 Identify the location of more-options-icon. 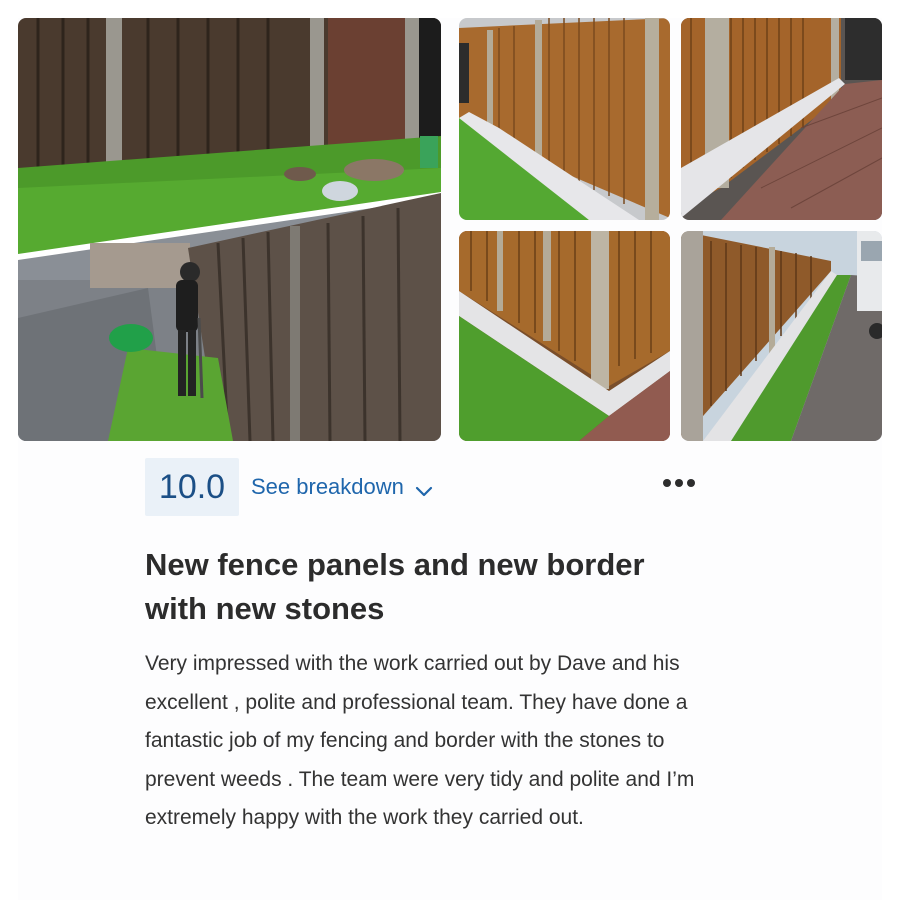
(679, 483).